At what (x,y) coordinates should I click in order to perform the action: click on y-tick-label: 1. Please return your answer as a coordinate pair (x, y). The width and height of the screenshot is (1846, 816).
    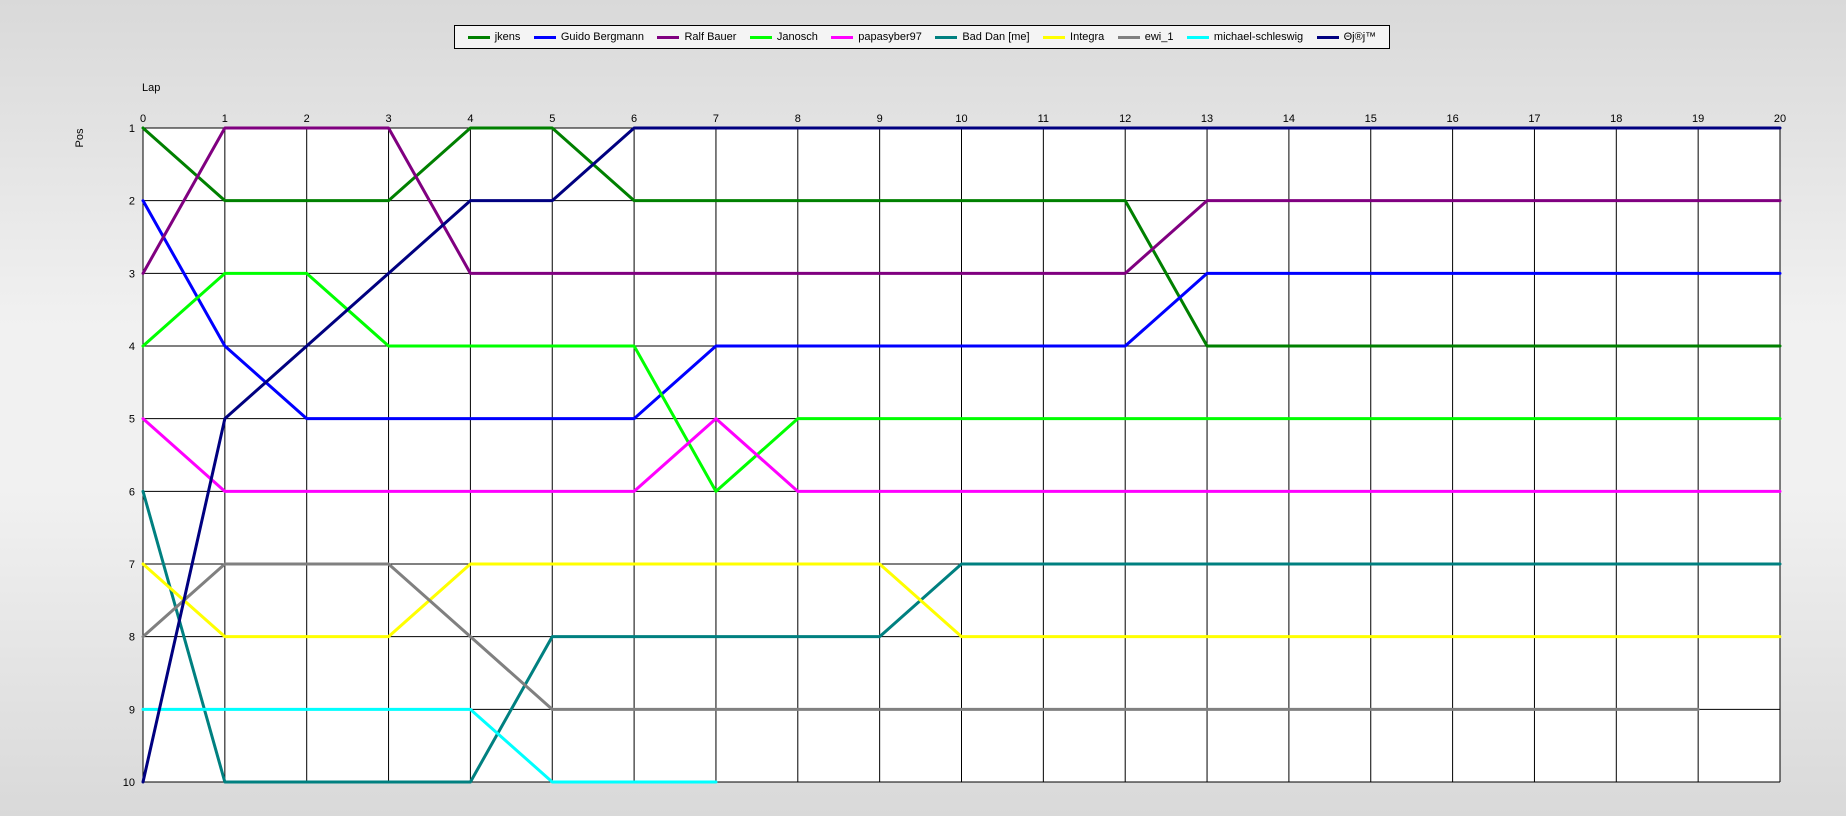
    Looking at the image, I should click on (132, 129).